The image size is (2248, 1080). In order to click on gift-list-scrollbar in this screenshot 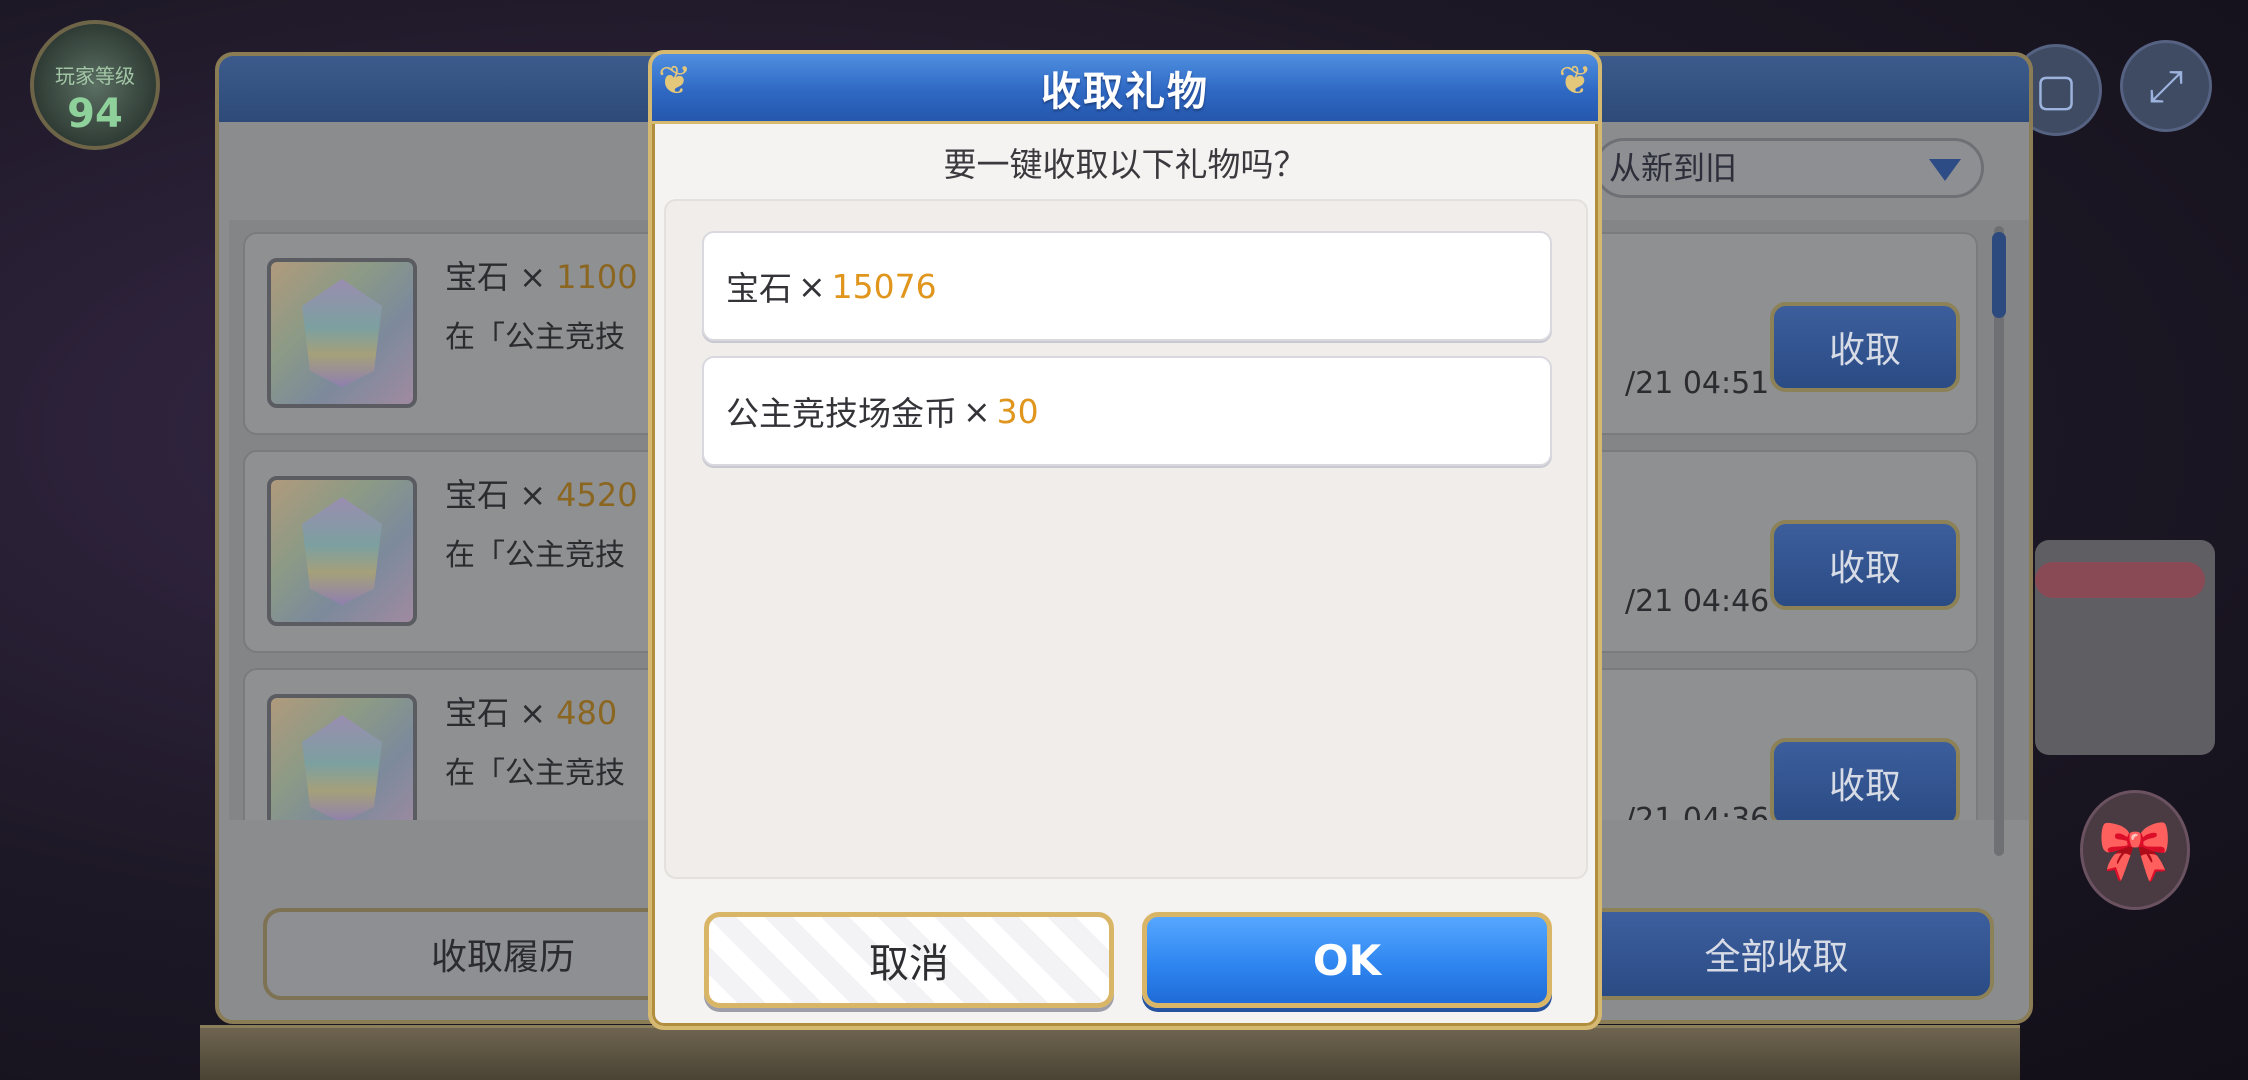, I will do `click(1999, 541)`.